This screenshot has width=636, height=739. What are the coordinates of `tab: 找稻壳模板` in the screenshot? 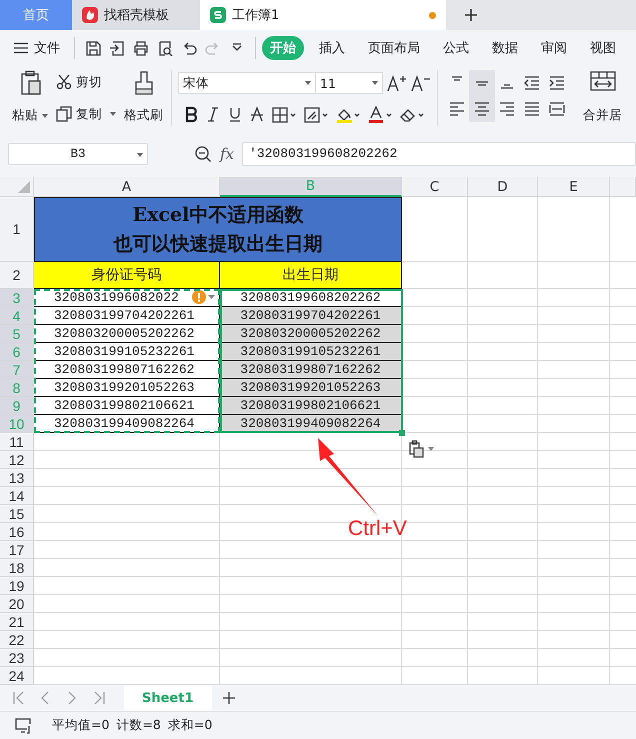 It's located at (136, 15).